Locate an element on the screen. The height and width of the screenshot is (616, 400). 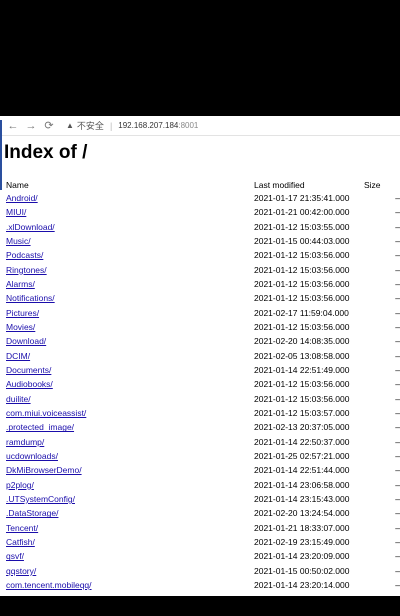
file-link: Audiobooks/ is located at coordinates (29, 384).